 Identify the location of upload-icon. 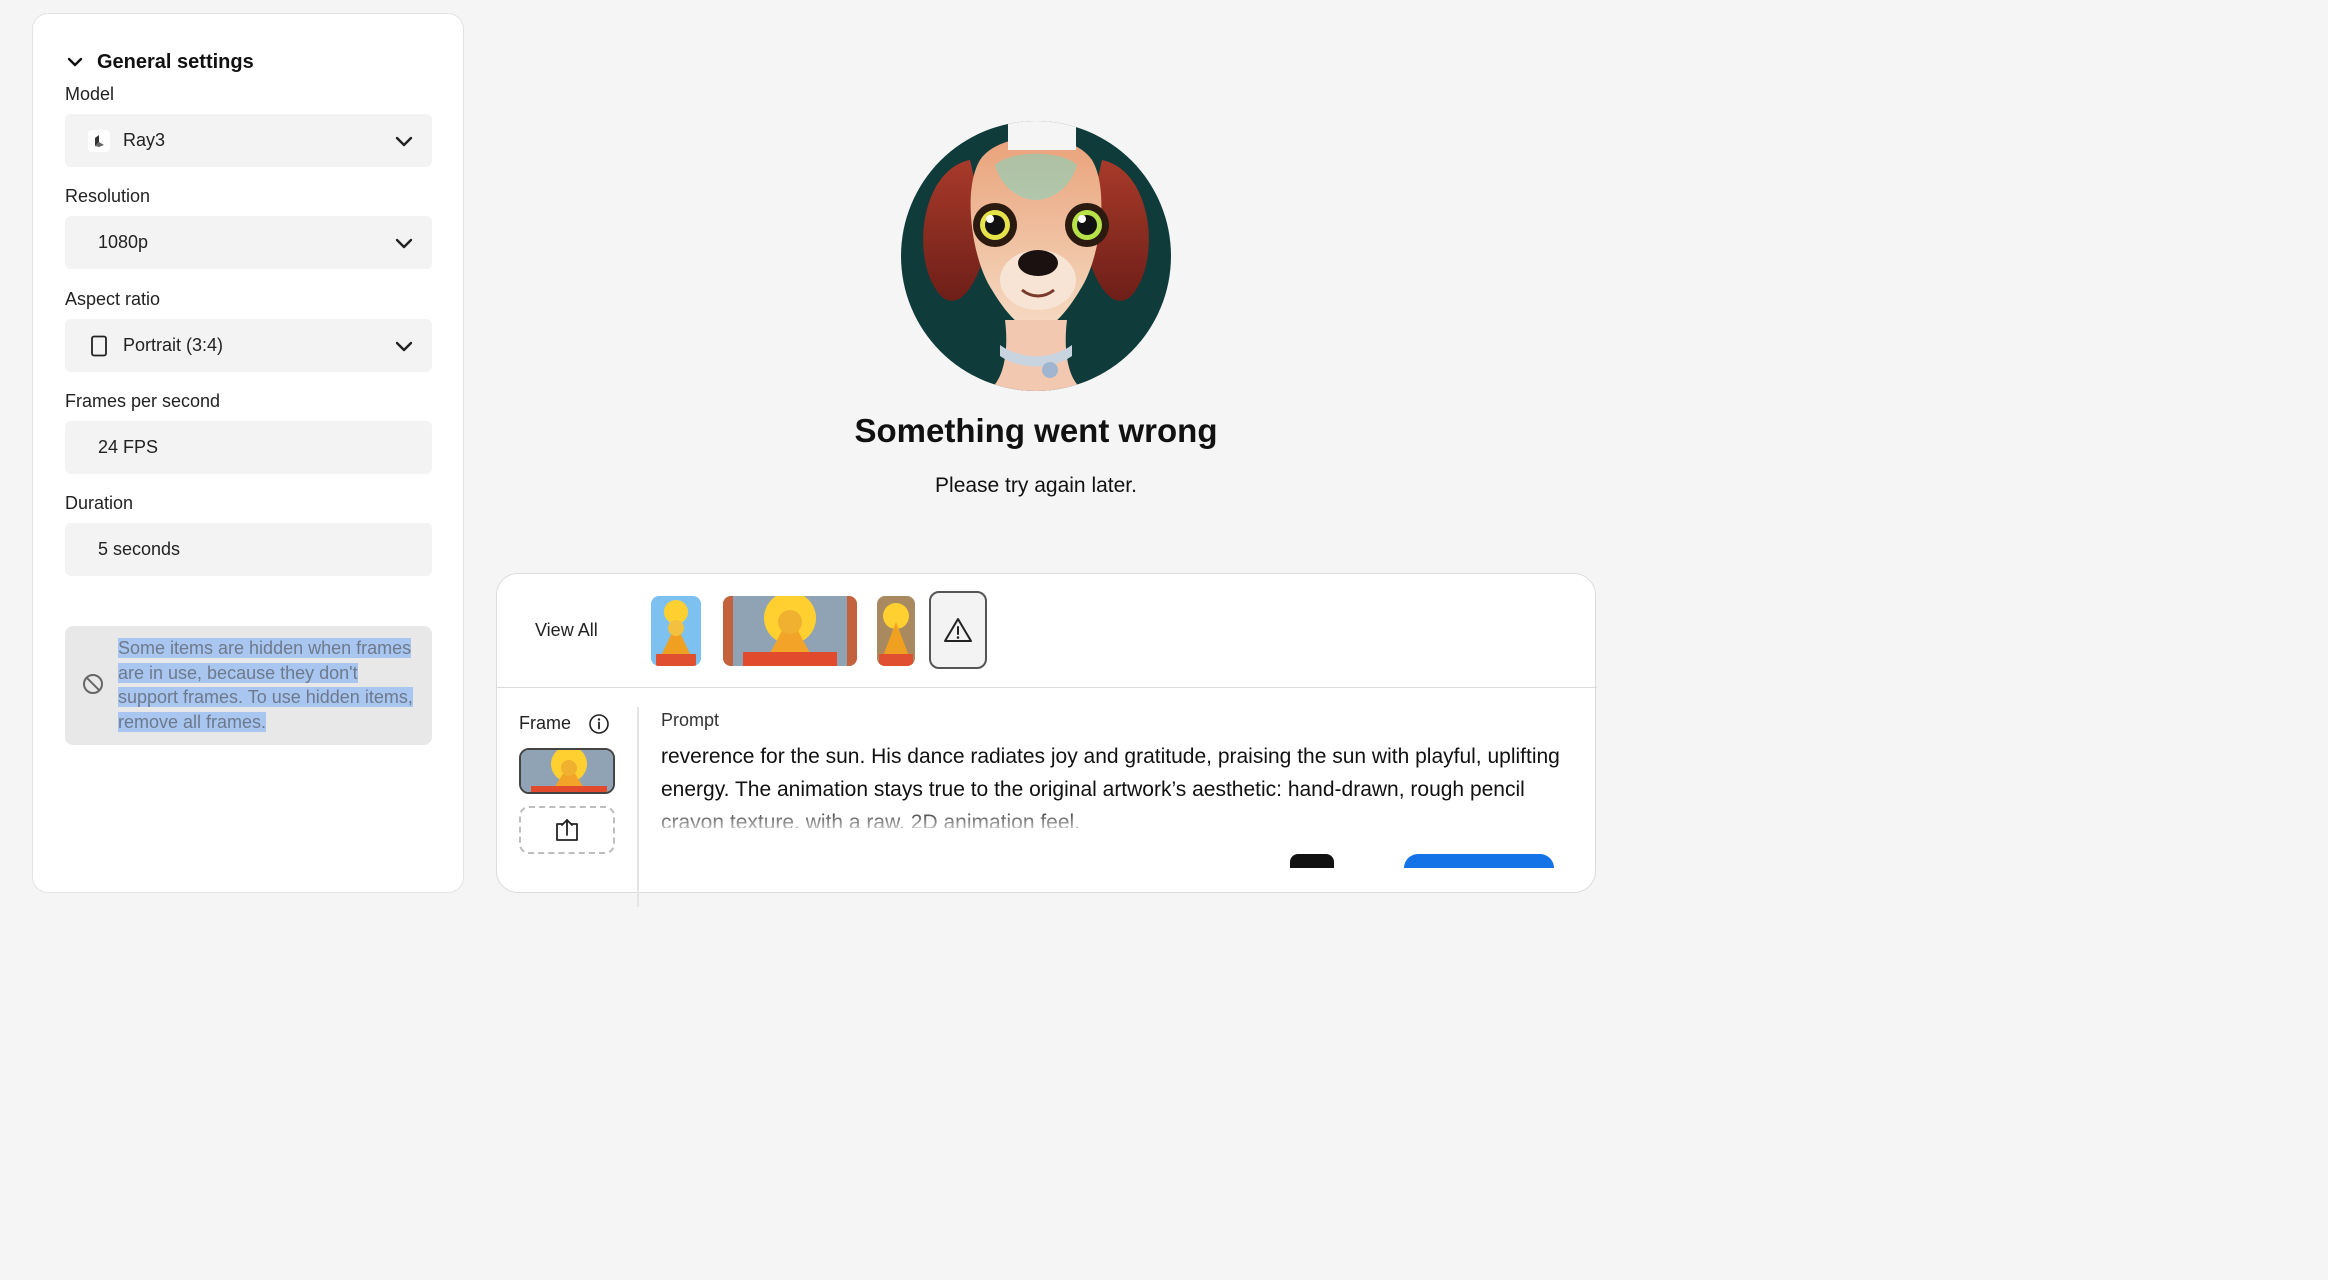
(567, 830).